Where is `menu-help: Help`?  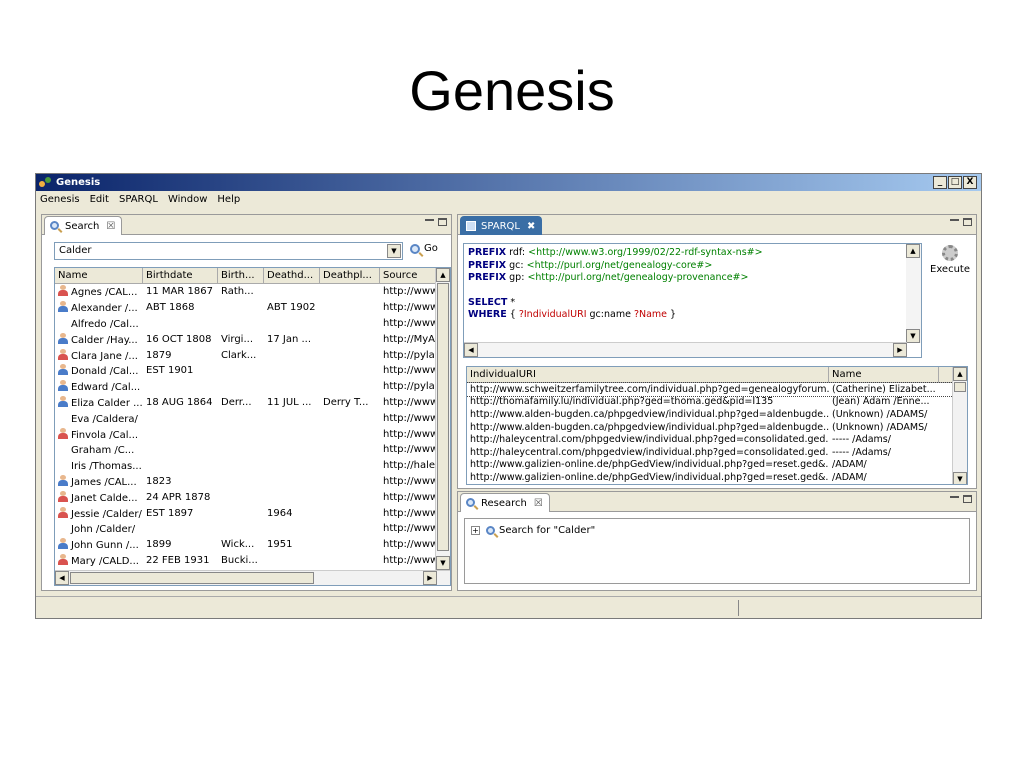 menu-help: Help is located at coordinates (228, 199).